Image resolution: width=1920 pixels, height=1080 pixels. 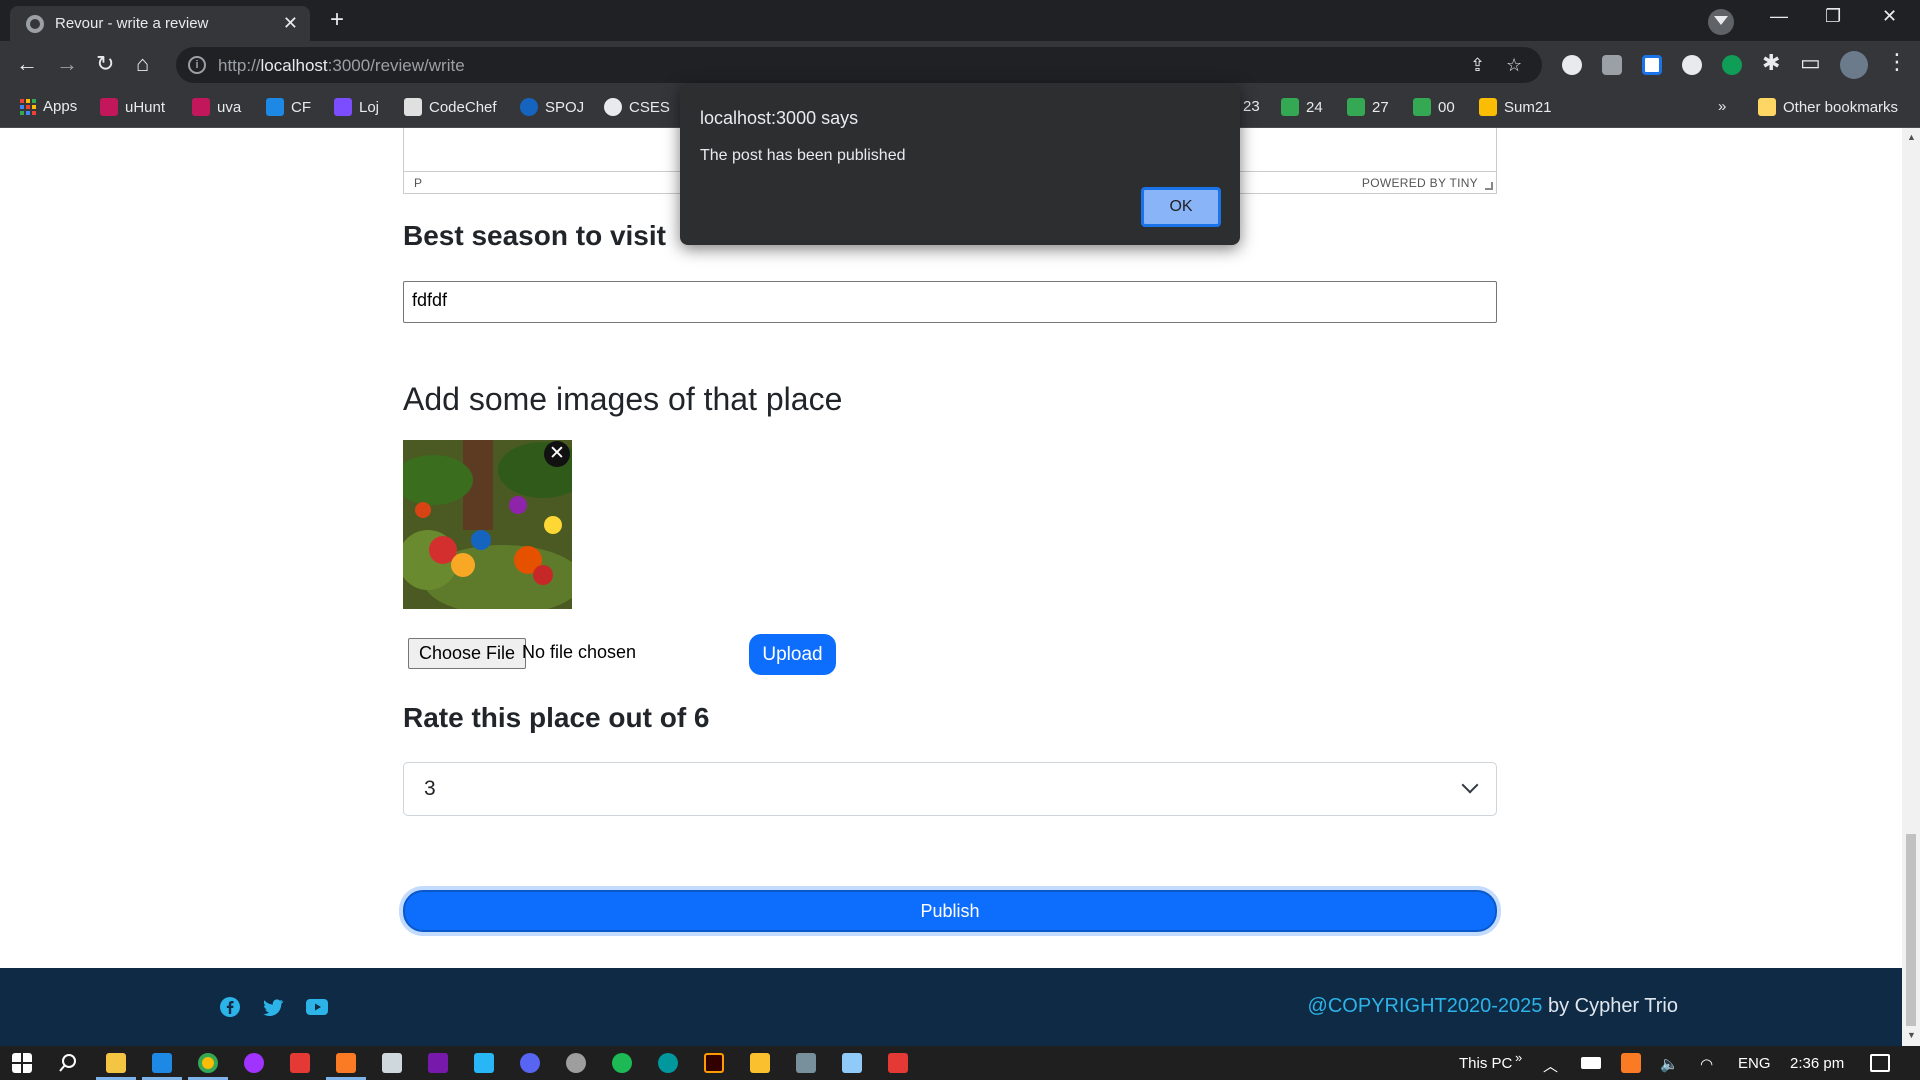 What do you see at coordinates (1911, 1035) in the screenshot?
I see `scroll-down-icon: ▼` at bounding box center [1911, 1035].